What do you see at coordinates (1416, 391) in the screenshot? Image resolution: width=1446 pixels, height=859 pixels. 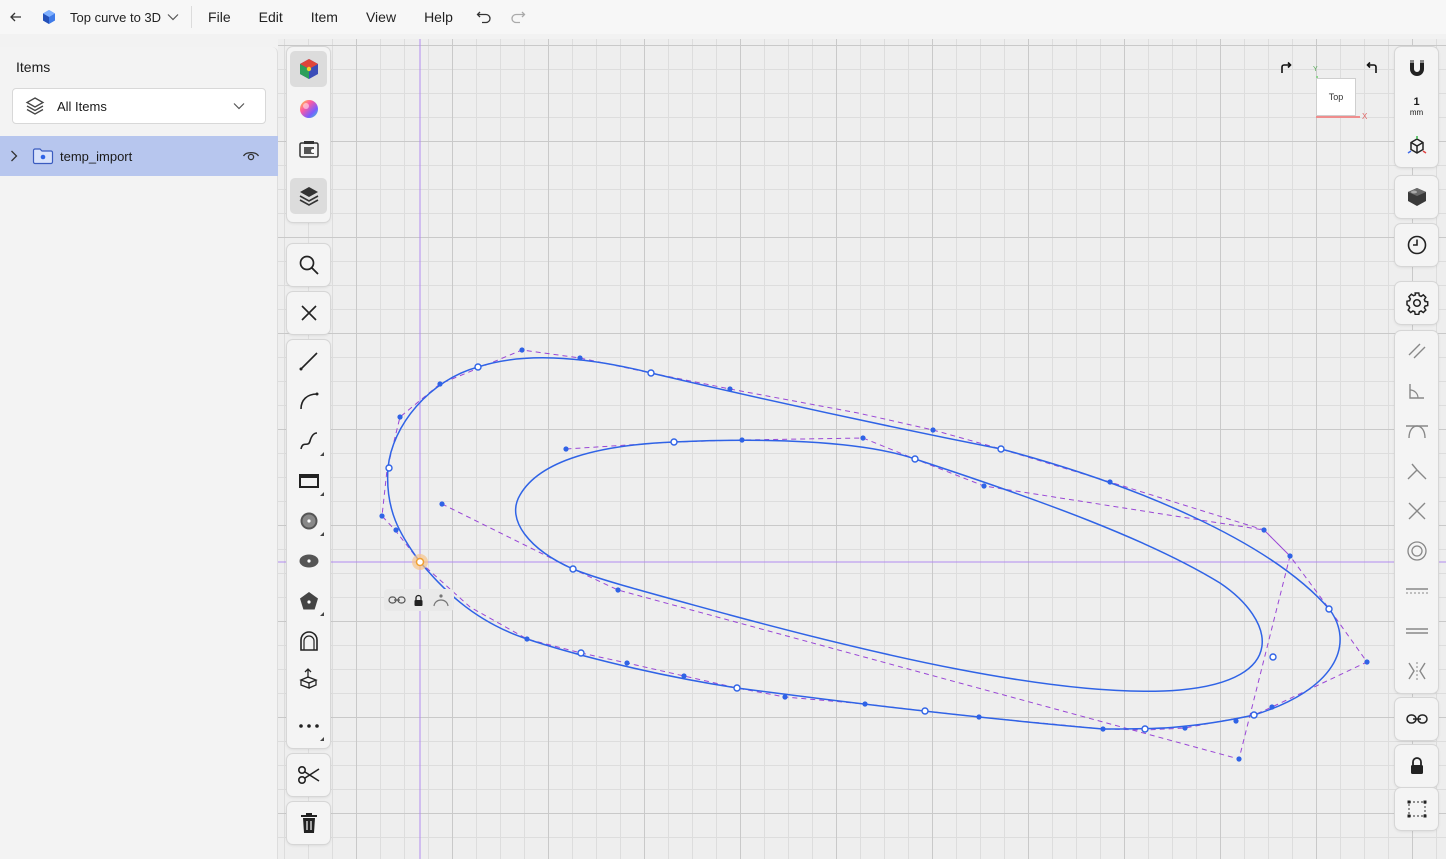 I see `angle-constraint-button` at bounding box center [1416, 391].